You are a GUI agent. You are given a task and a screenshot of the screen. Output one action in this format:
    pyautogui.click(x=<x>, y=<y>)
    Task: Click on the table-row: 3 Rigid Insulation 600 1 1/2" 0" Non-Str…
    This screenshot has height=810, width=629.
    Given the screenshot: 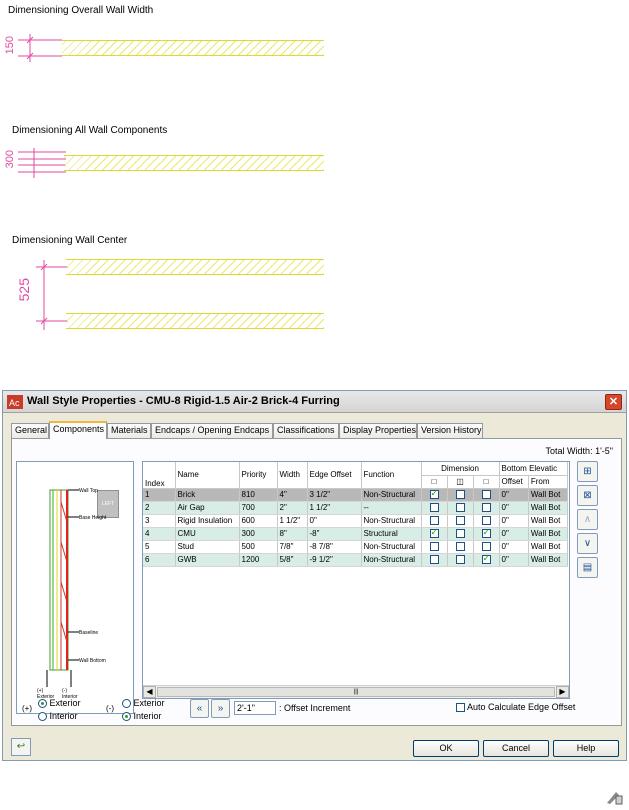 What is the action you would take?
    pyautogui.click(x=355, y=521)
    